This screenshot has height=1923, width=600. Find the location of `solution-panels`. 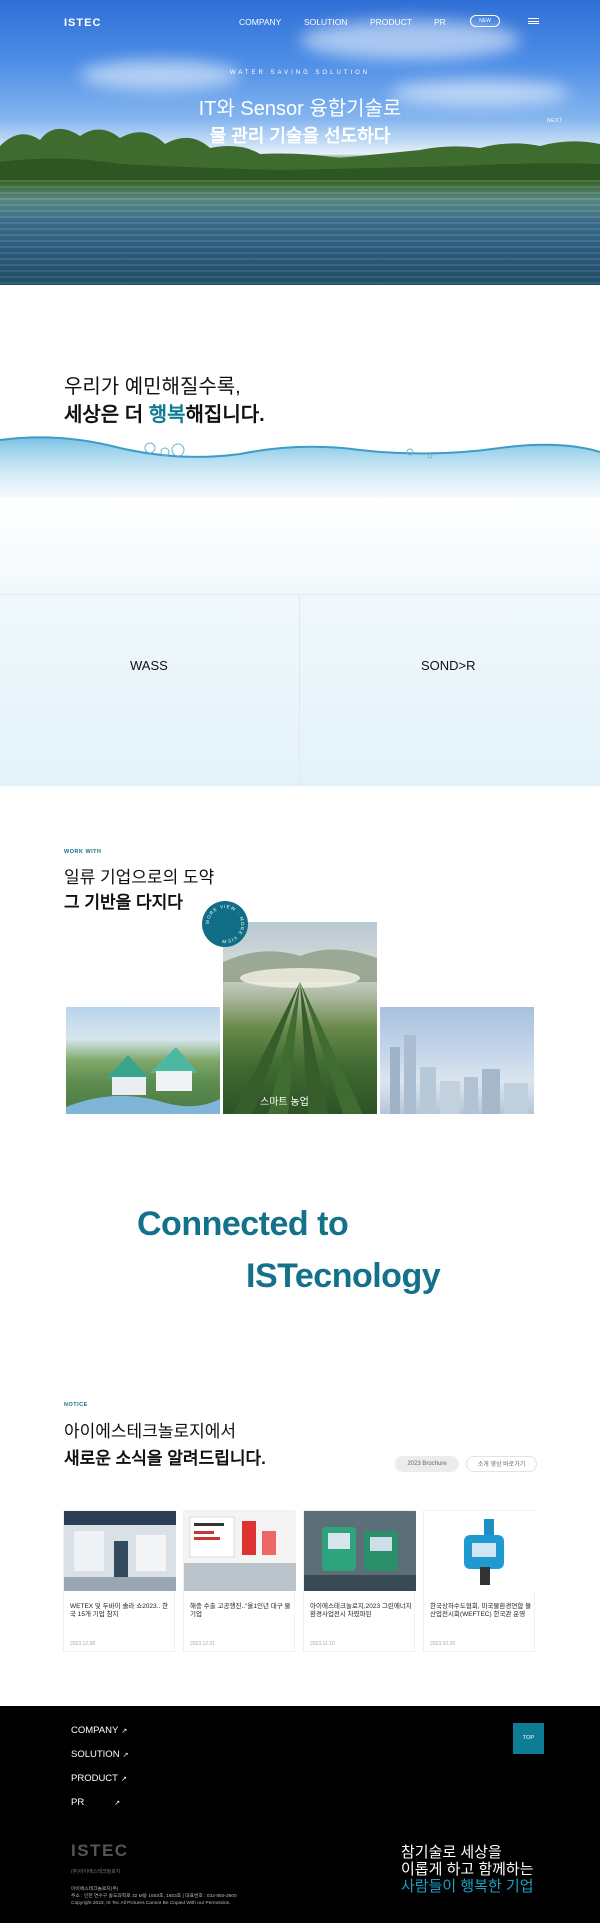

solution-panels is located at coordinates (300, 642).